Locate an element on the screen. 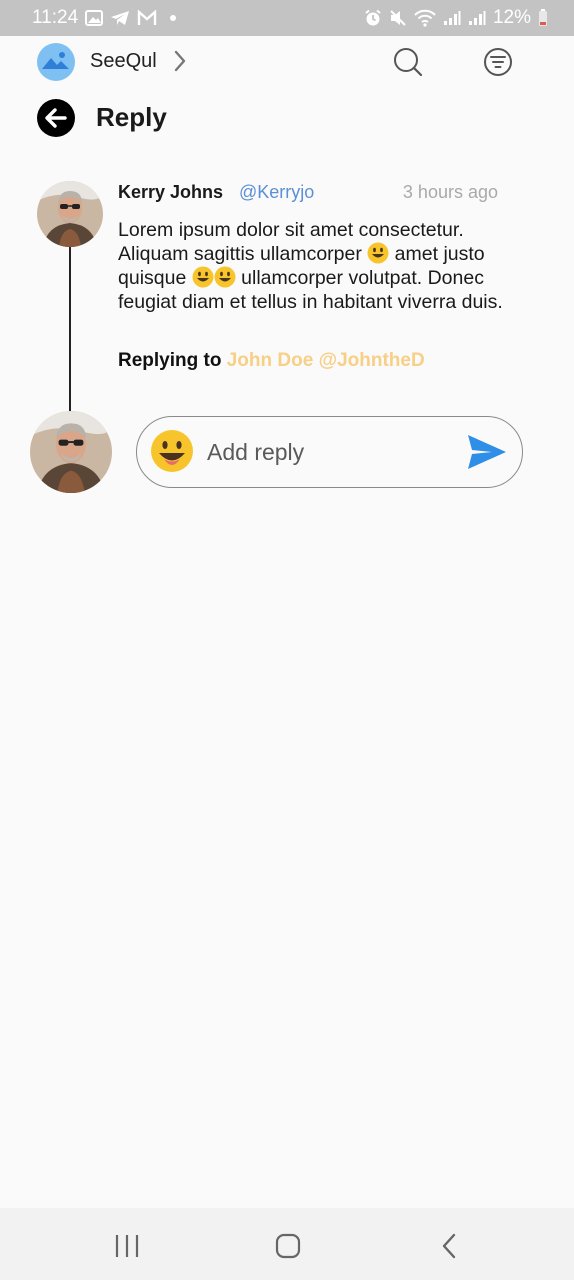  chevron-right-icon is located at coordinates (180, 63).